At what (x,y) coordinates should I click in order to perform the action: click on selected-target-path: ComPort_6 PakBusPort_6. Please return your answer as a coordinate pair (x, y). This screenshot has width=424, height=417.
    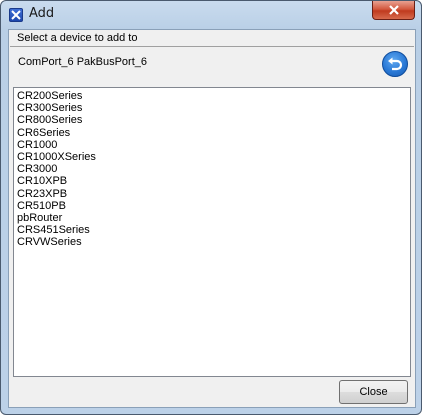
    Looking at the image, I should click on (83, 62).